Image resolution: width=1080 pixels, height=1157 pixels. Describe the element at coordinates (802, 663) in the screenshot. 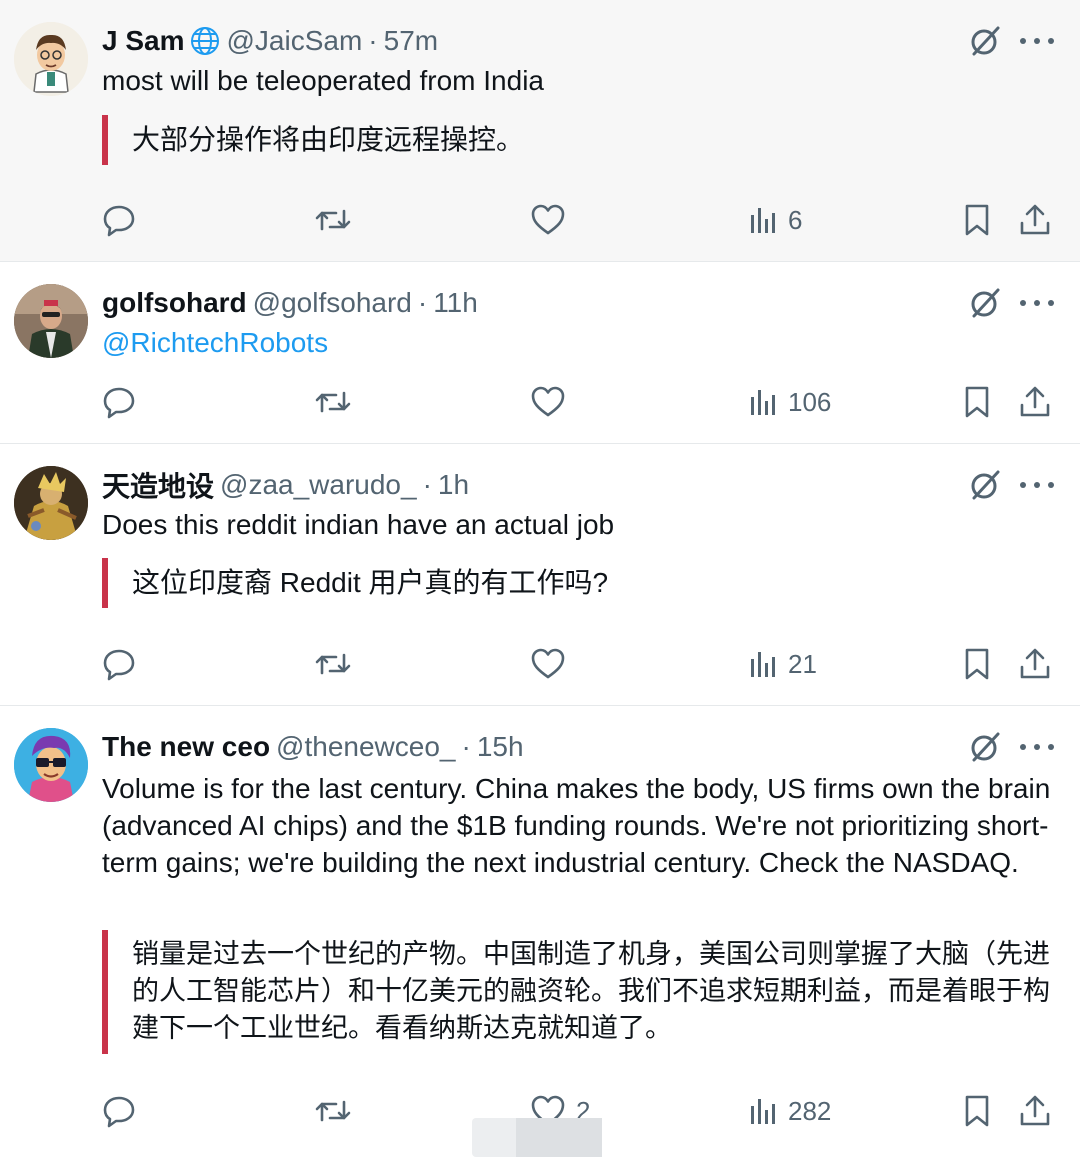

I see `view-count: 21` at that location.